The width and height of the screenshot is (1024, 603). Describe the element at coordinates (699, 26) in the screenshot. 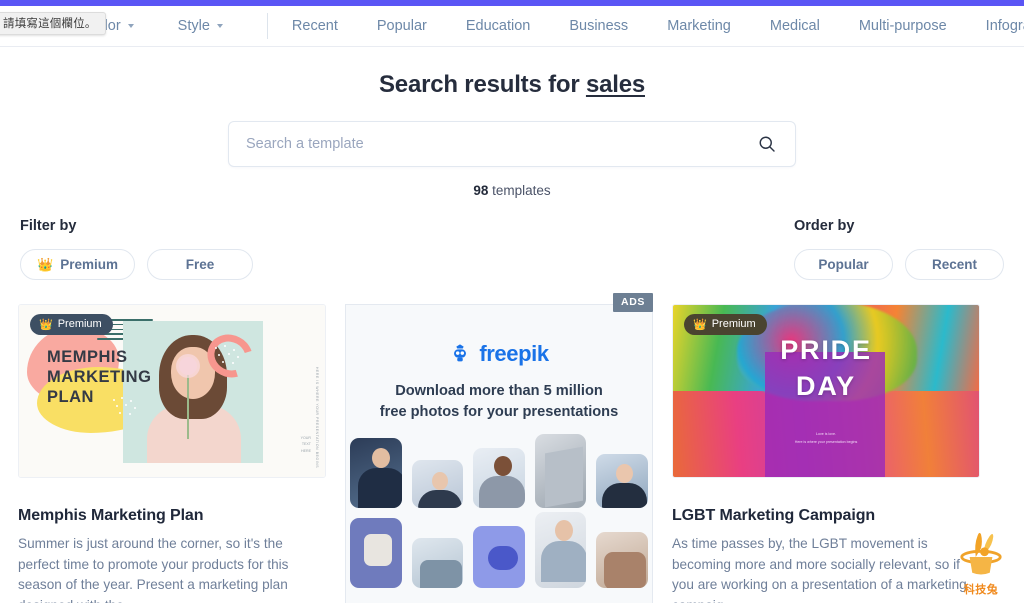

I see `nav-link-marketing: Marketing` at that location.